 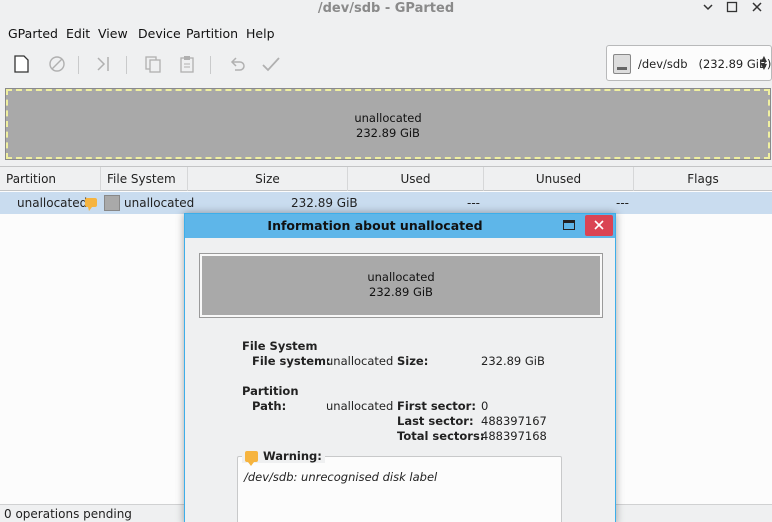 What do you see at coordinates (260, 33) in the screenshot?
I see `menu-help: Help` at bounding box center [260, 33].